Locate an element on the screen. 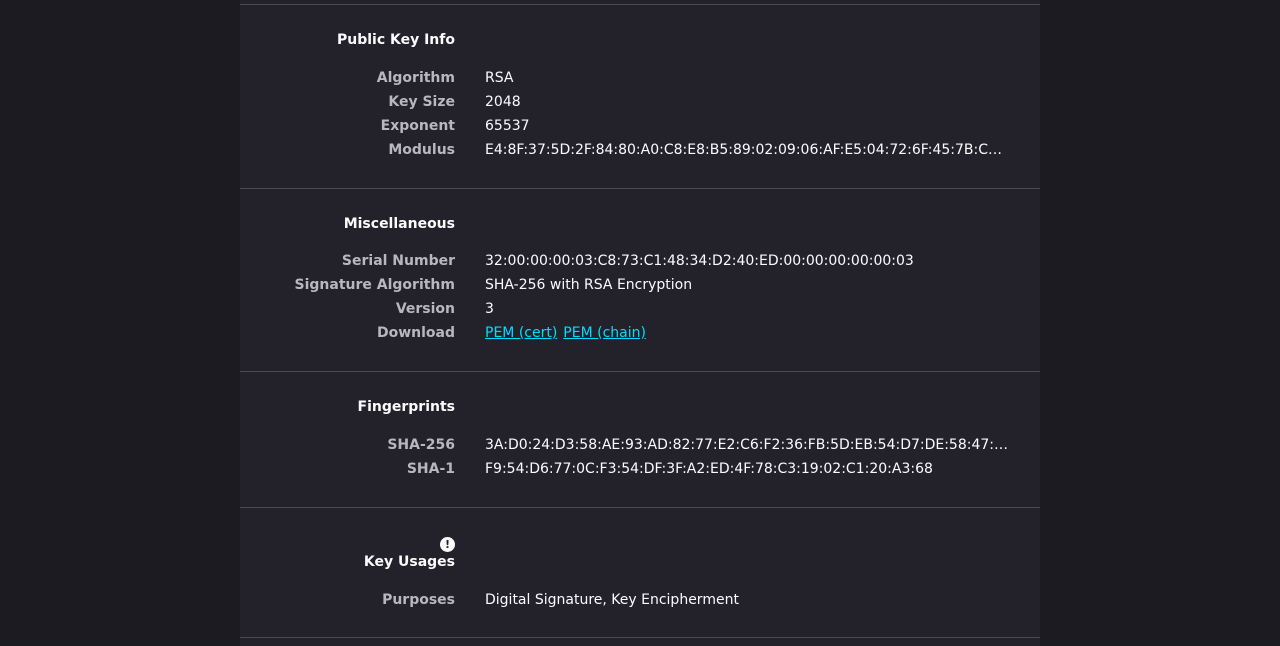  section-title-miscellaneous: Miscellaneous is located at coordinates (399, 224).